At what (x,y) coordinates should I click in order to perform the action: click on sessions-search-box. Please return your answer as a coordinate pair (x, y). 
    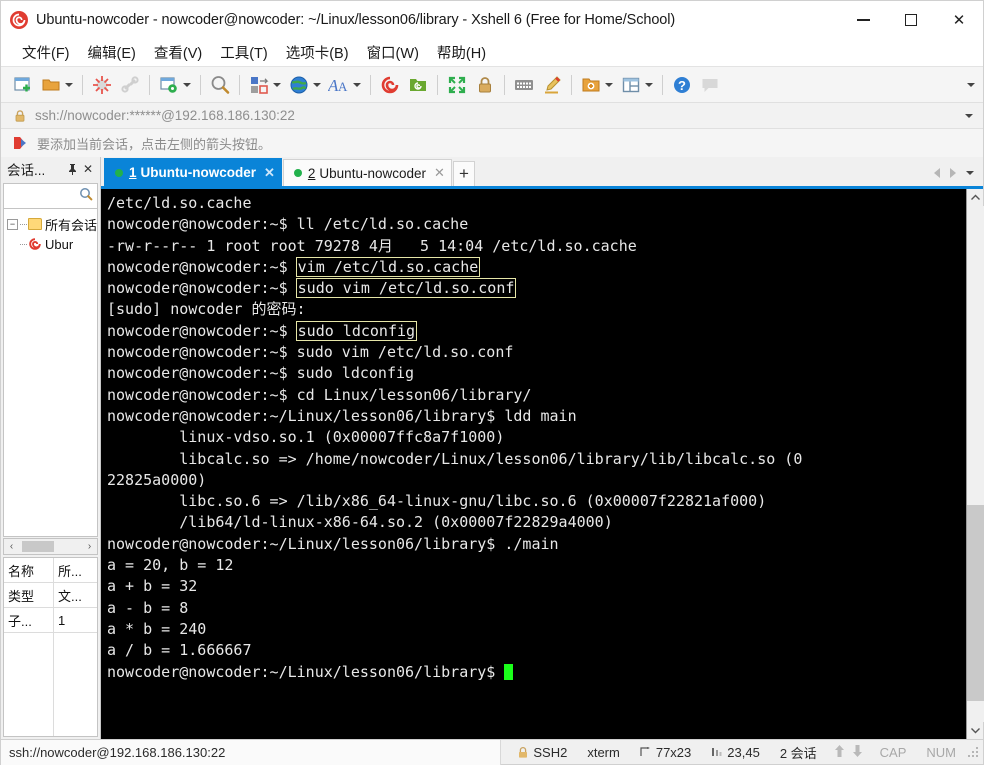
    Looking at the image, I should click on (50, 196).